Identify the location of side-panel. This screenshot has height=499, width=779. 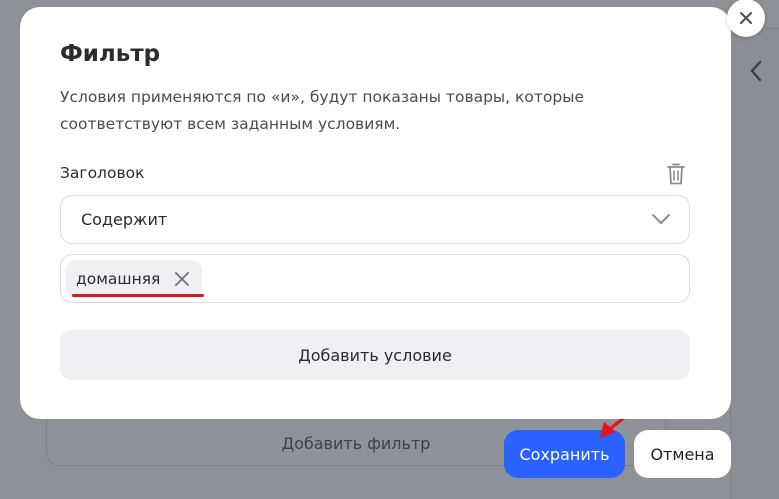
(754, 263).